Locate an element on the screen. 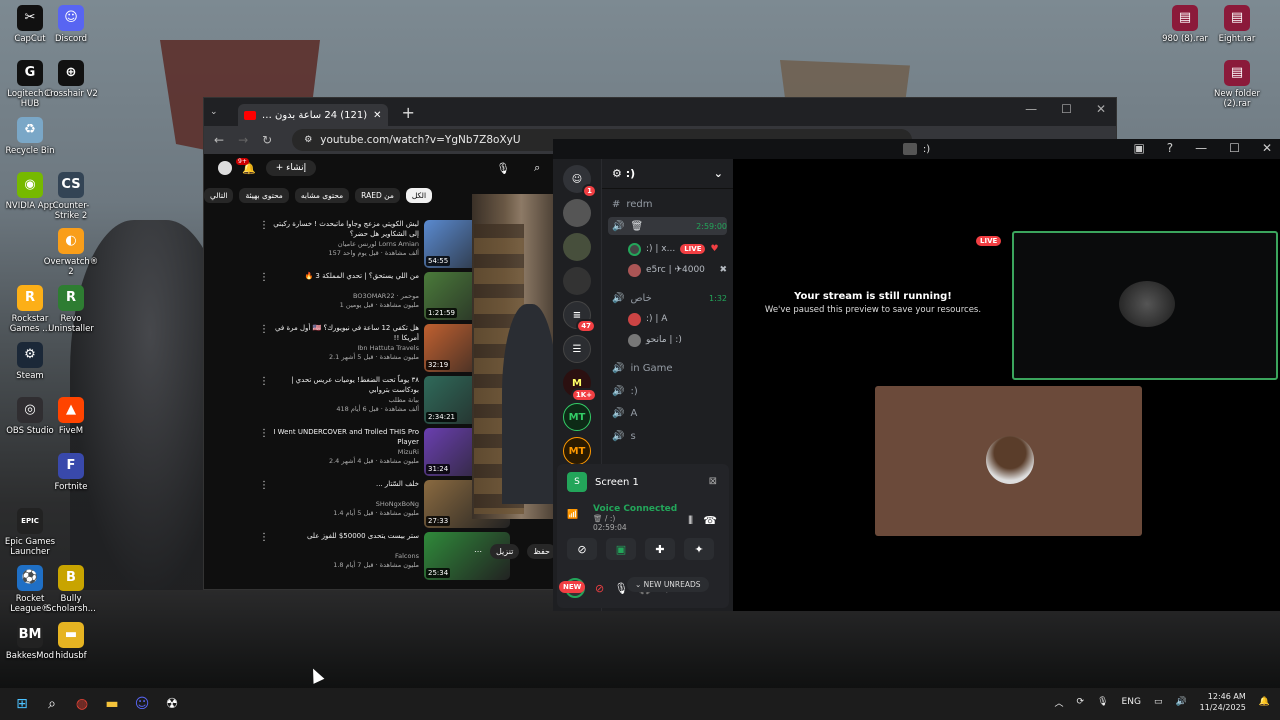  video-title: ستر بيست يتحدى 50000$ للفوز على is located at coordinates (344, 537).